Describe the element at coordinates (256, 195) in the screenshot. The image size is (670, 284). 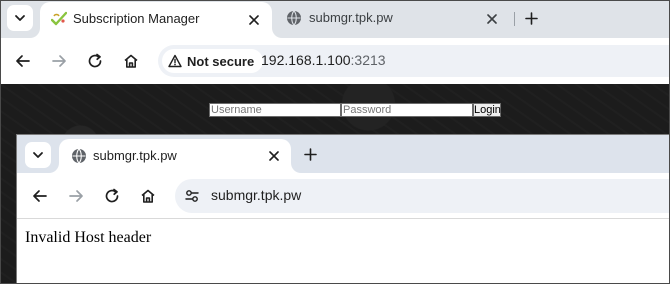
I see `url-text: submgr.tpk.pw` at that location.